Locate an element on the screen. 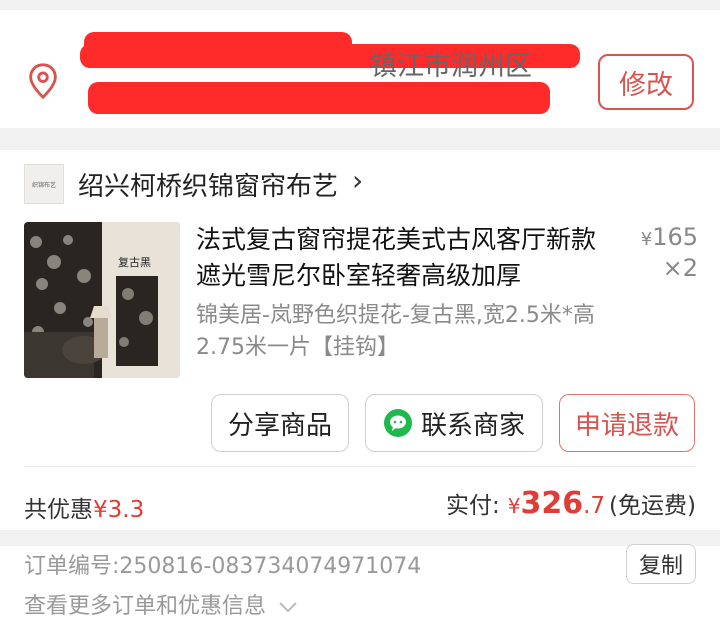 The height and width of the screenshot is (639, 720). location-pin-icon is located at coordinates (43, 81).